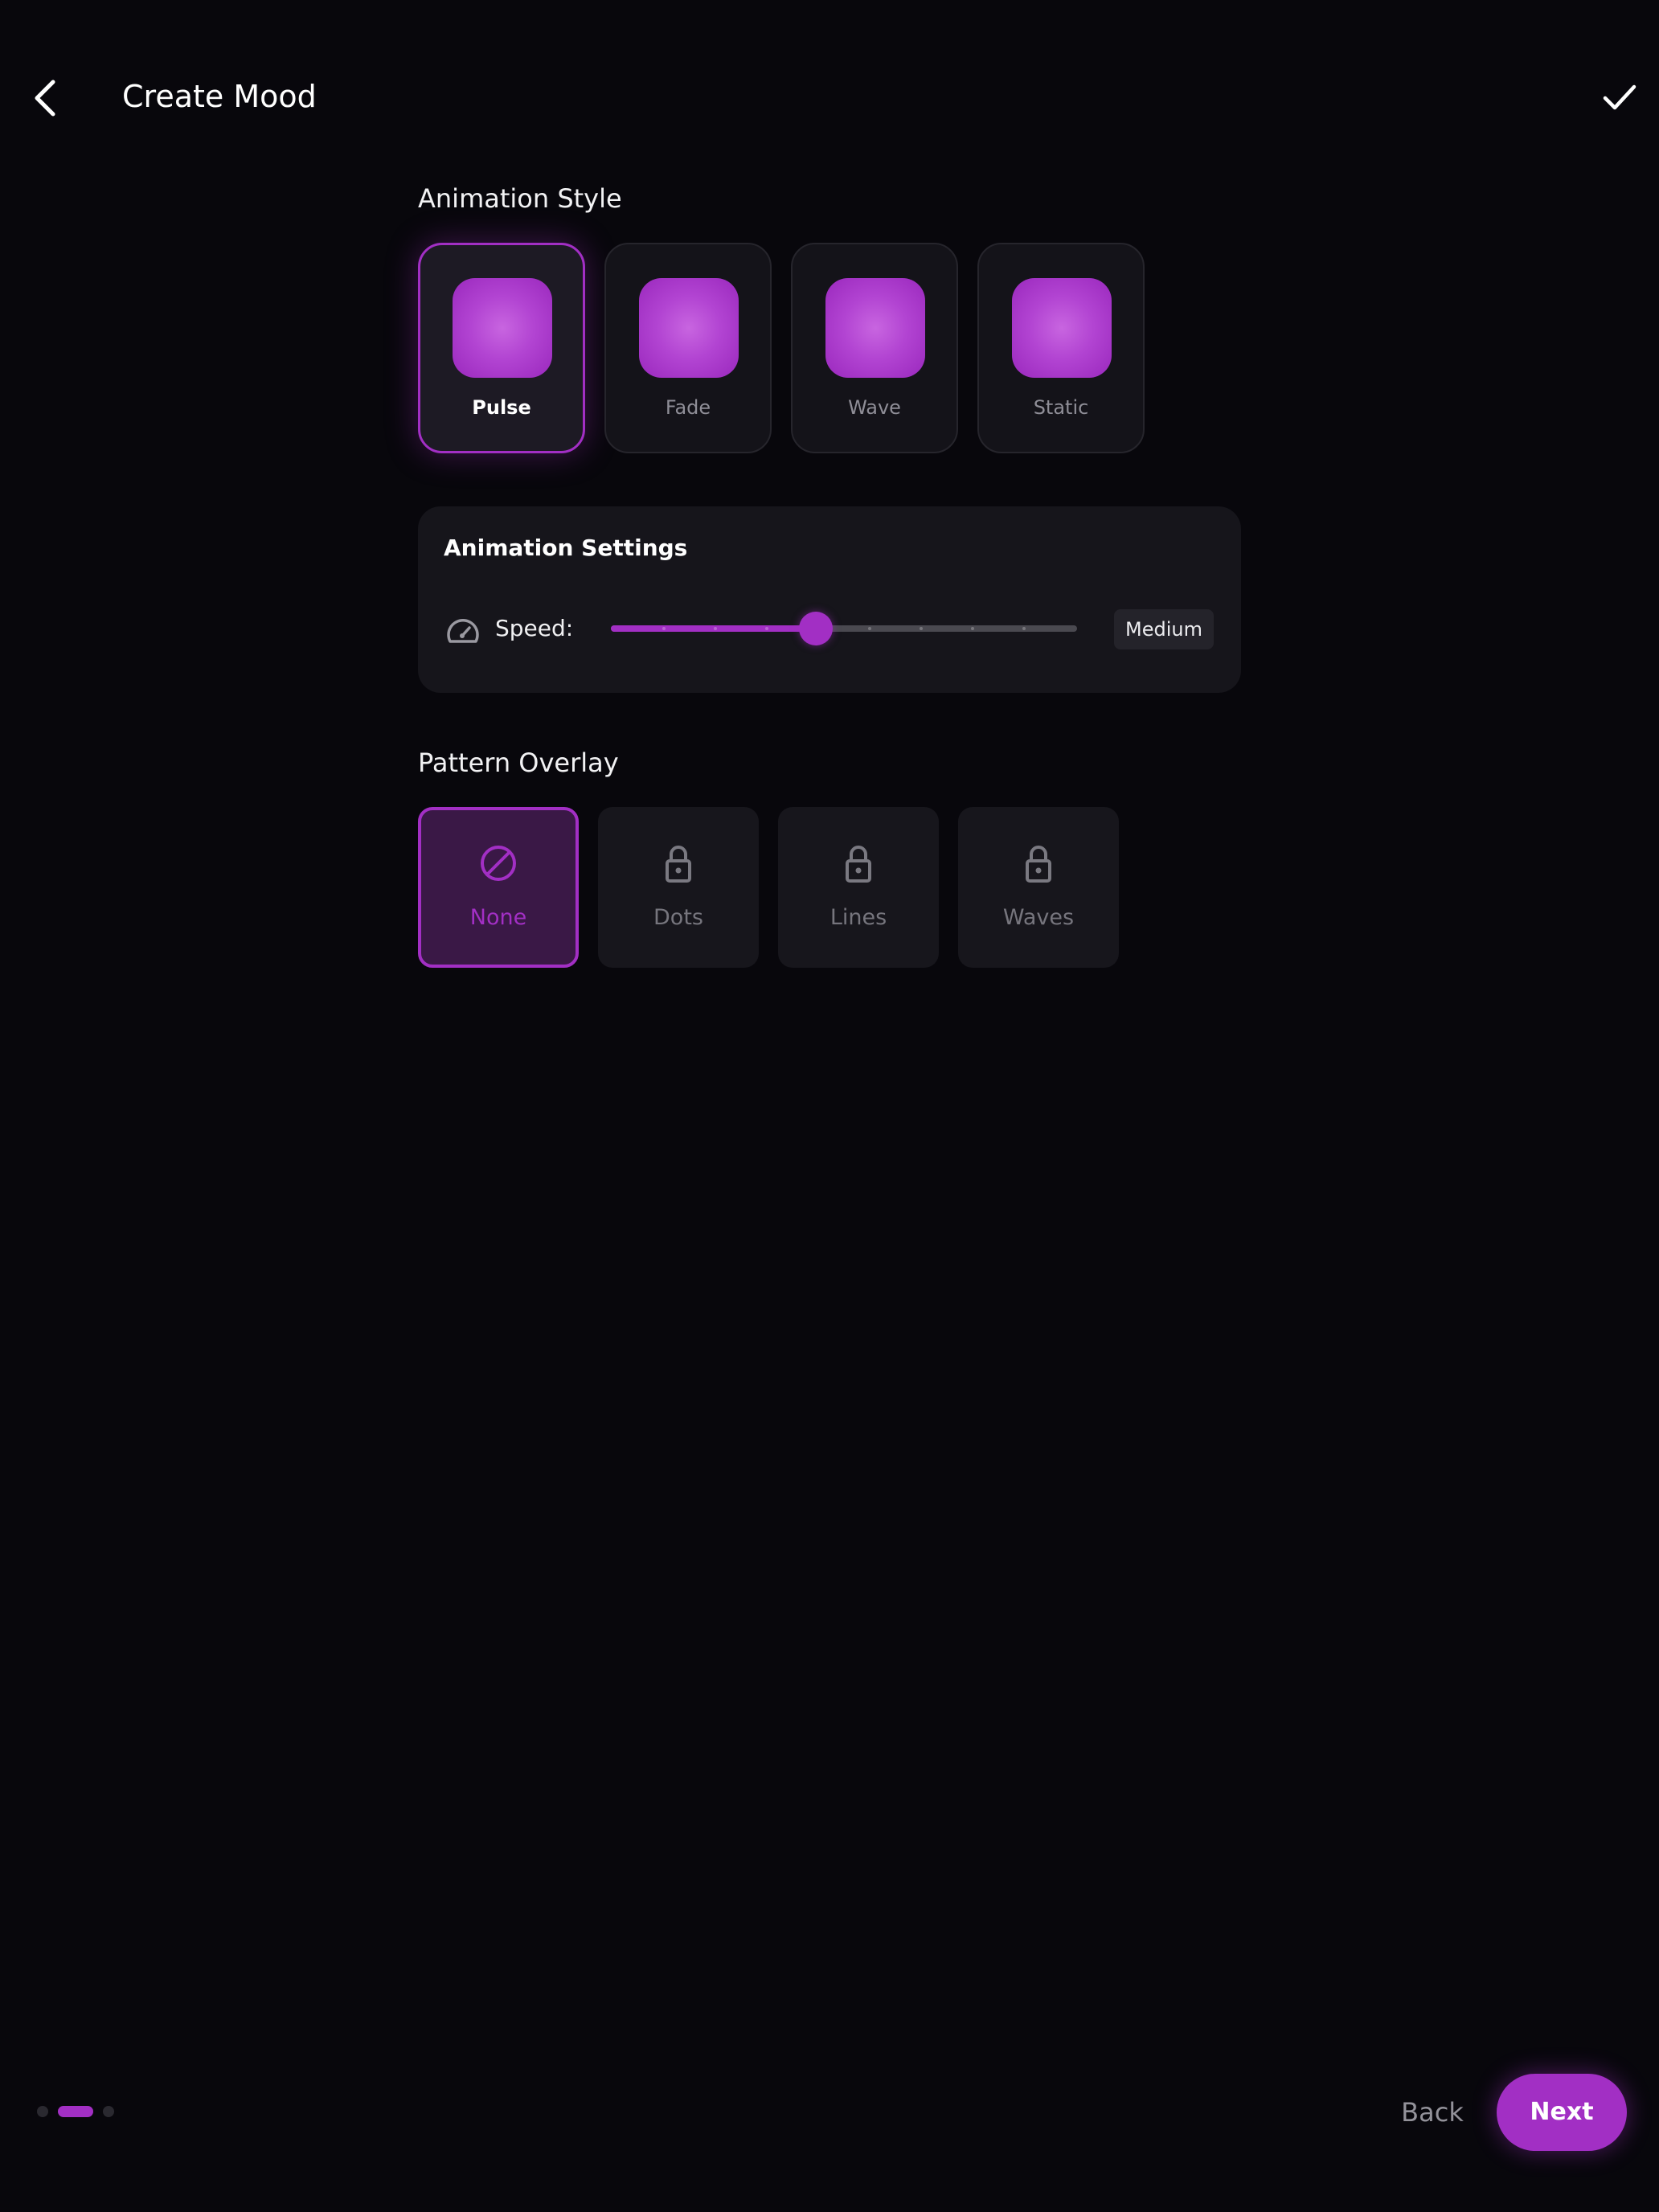 The width and height of the screenshot is (1659, 2212). Describe the element at coordinates (858, 917) in the screenshot. I see `pattern-option-label: Lines` at that location.